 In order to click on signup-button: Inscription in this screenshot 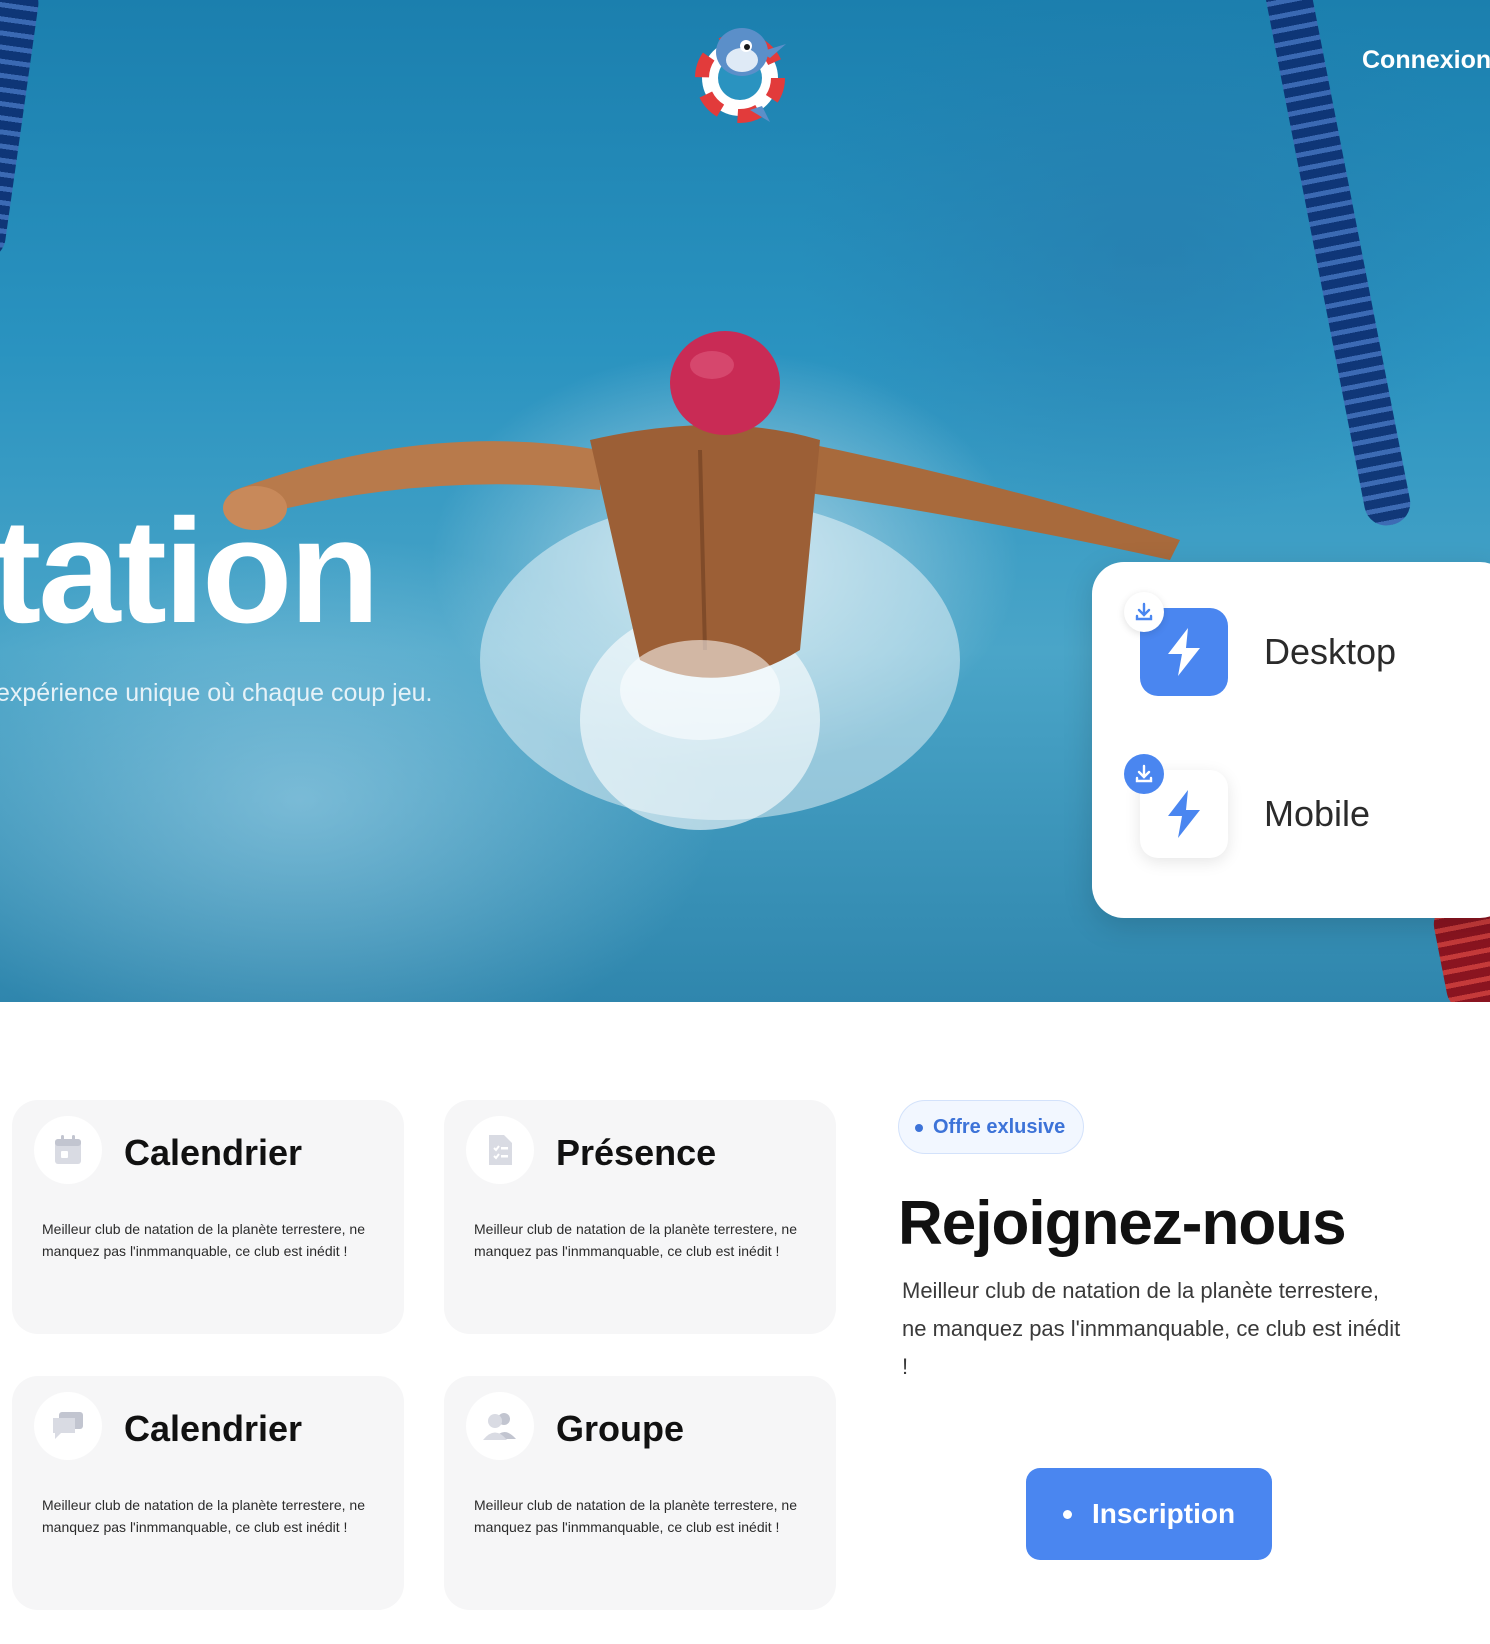, I will do `click(1149, 1514)`.